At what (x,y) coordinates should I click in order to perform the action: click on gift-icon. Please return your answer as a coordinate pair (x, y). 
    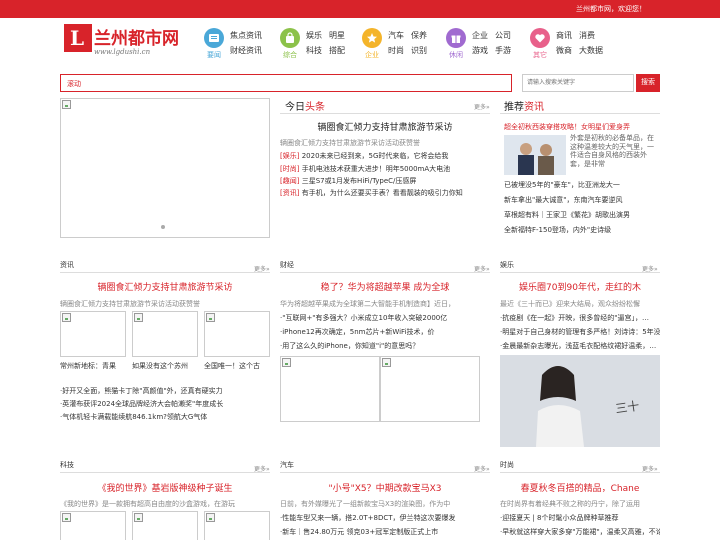
    Looking at the image, I should click on (456, 38).